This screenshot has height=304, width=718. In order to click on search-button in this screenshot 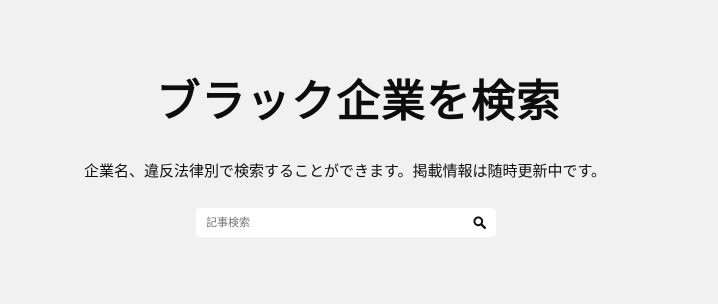, I will do `click(479, 222)`.